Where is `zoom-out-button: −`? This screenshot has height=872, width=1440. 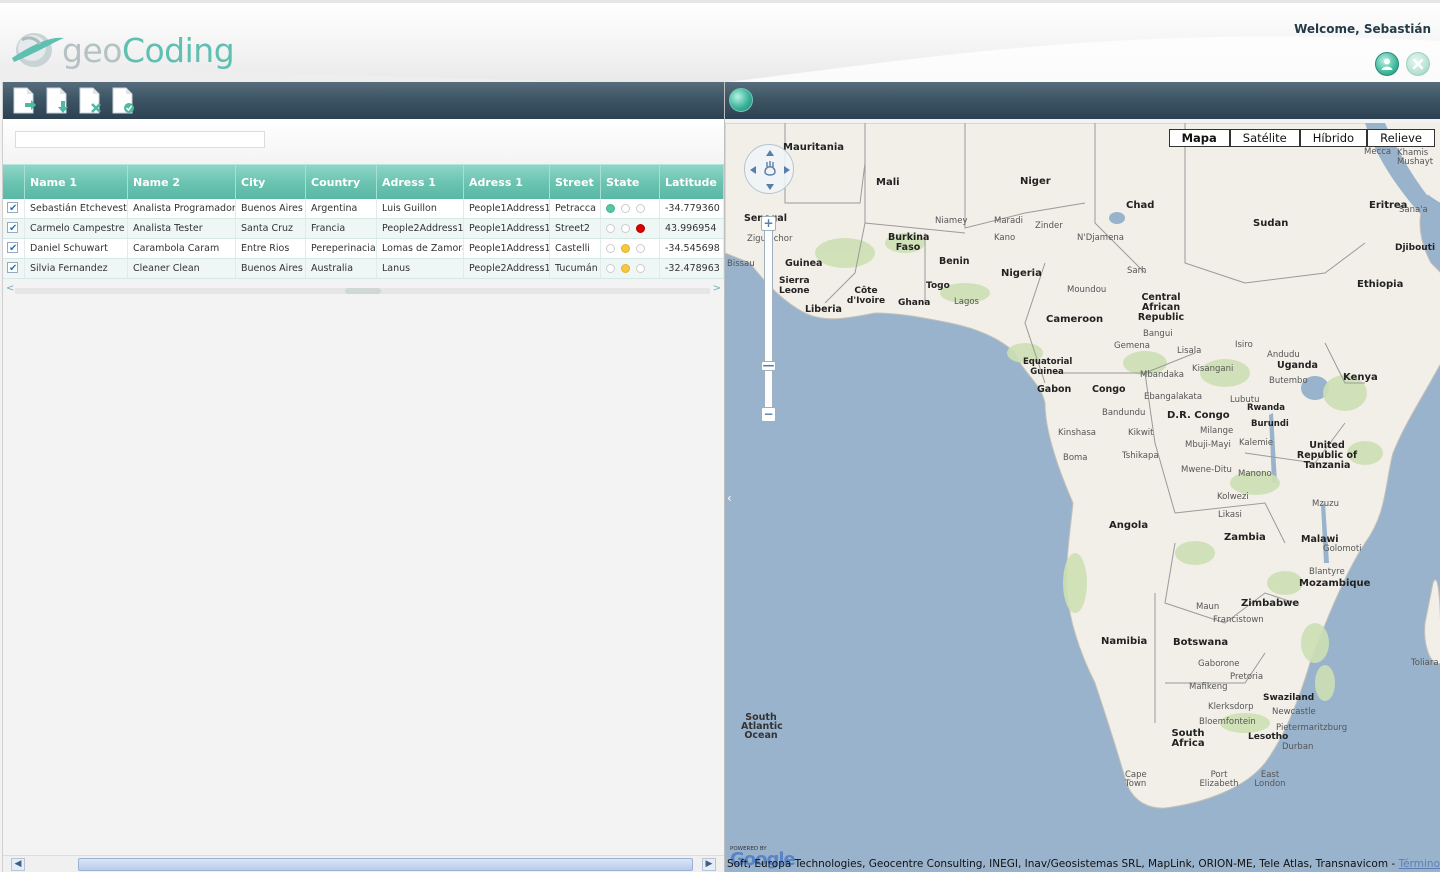 zoom-out-button: − is located at coordinates (768, 414).